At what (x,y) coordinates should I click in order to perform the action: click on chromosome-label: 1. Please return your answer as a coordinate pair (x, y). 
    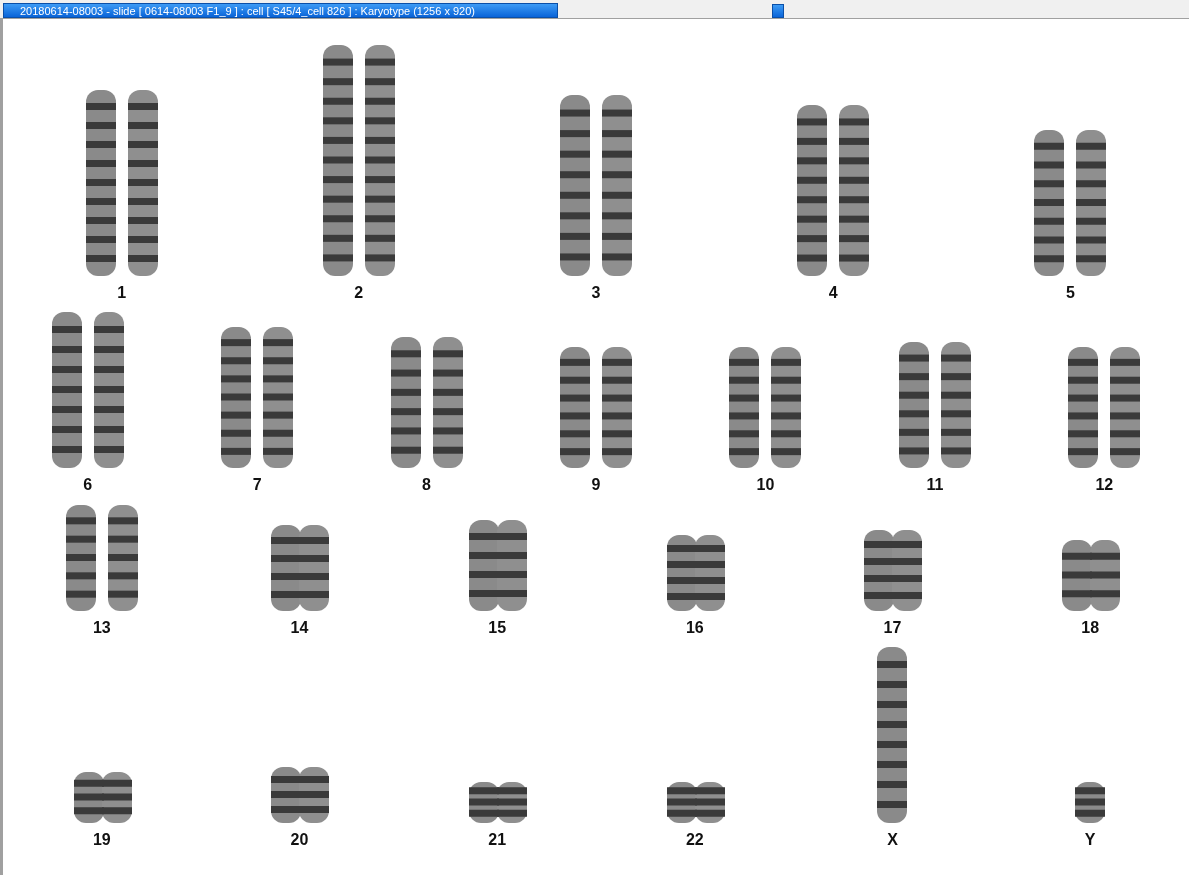
    Looking at the image, I should click on (122, 293).